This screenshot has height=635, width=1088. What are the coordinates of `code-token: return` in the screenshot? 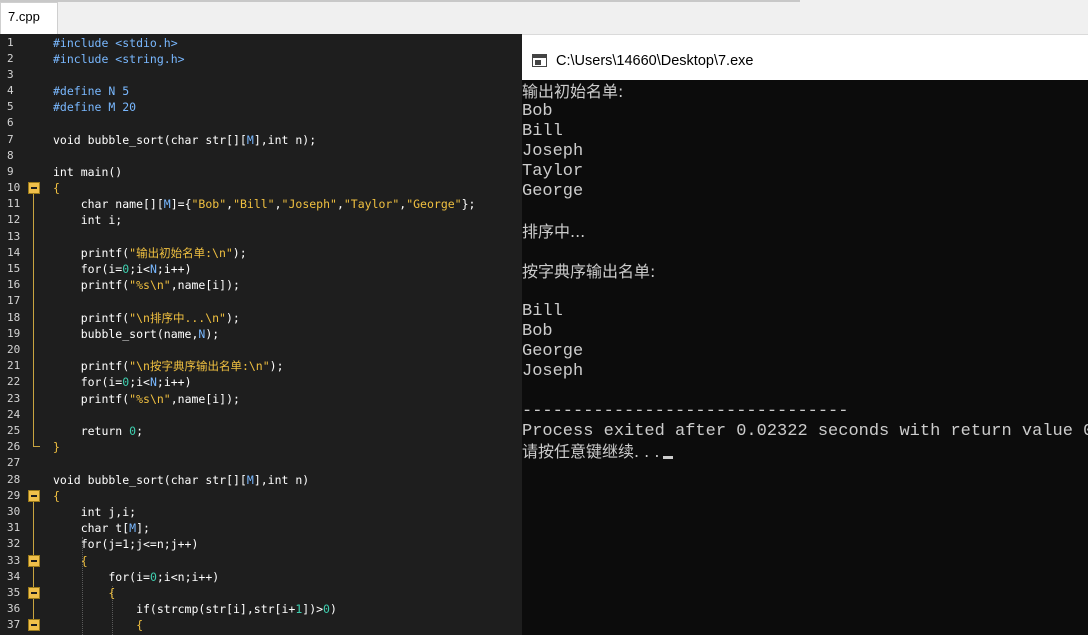 It's located at (91, 431).